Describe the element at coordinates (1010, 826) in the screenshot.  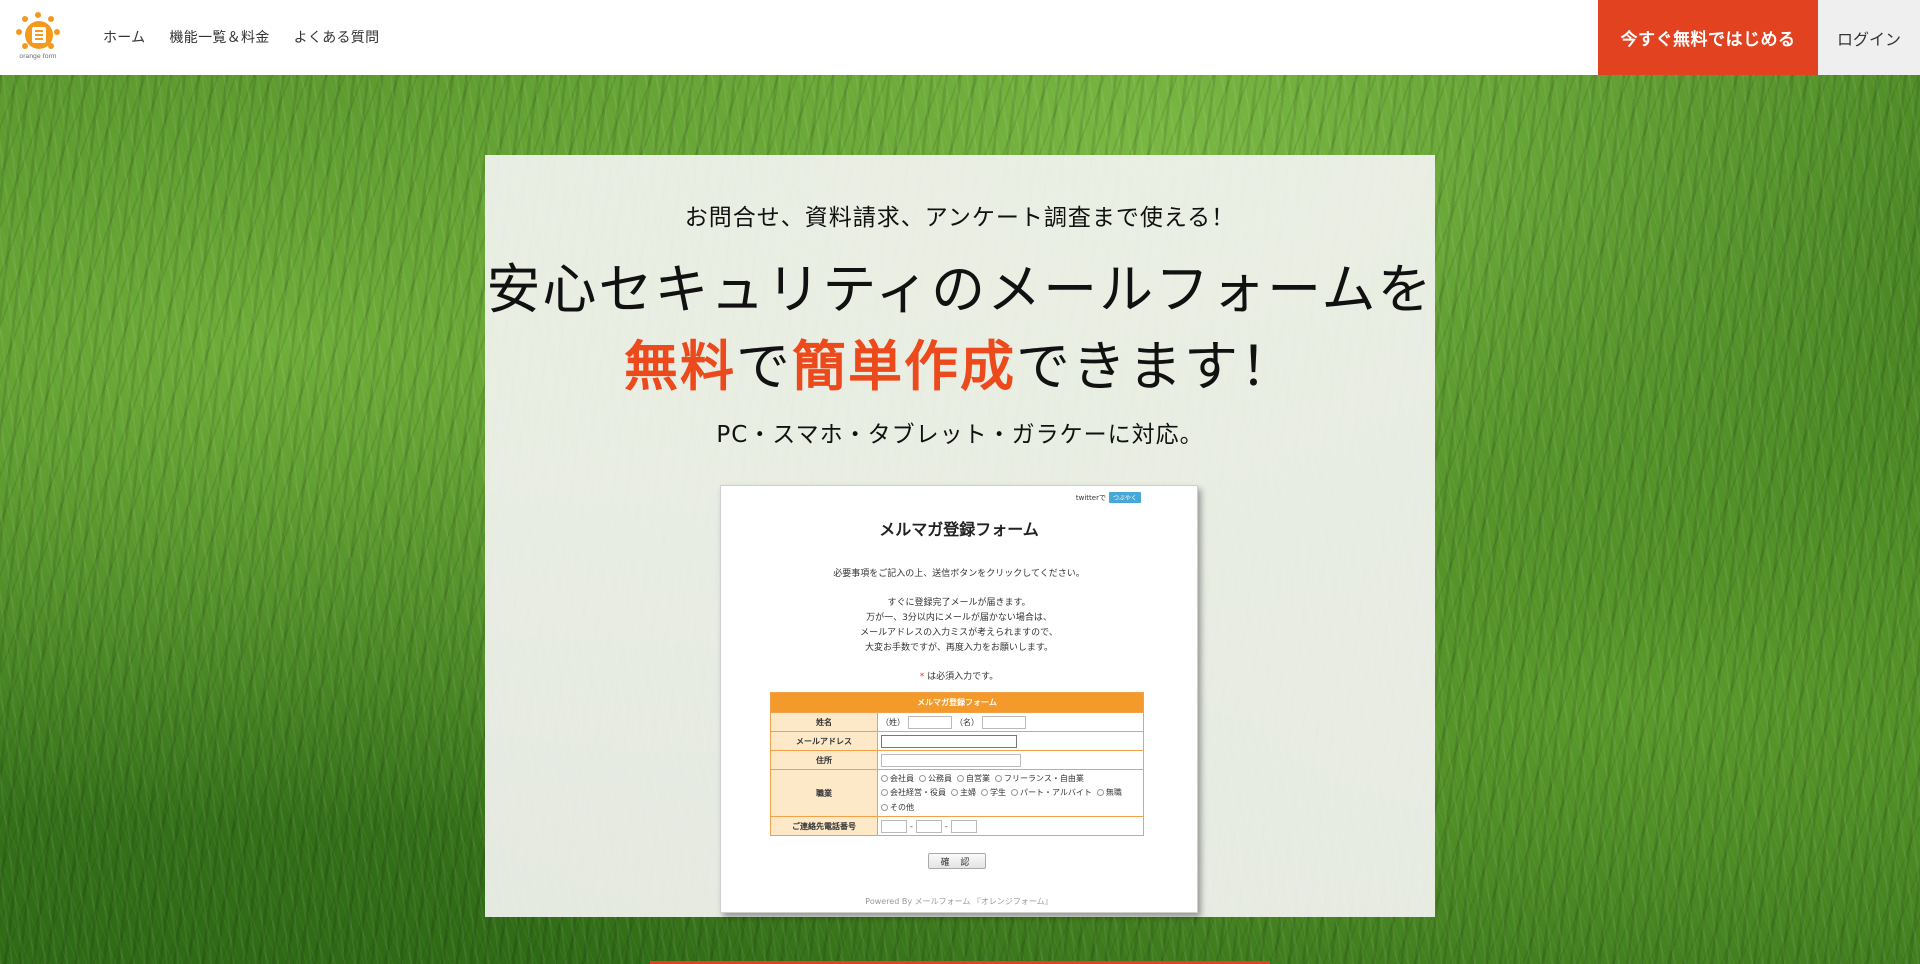
I see `cell-phone: - -` at that location.